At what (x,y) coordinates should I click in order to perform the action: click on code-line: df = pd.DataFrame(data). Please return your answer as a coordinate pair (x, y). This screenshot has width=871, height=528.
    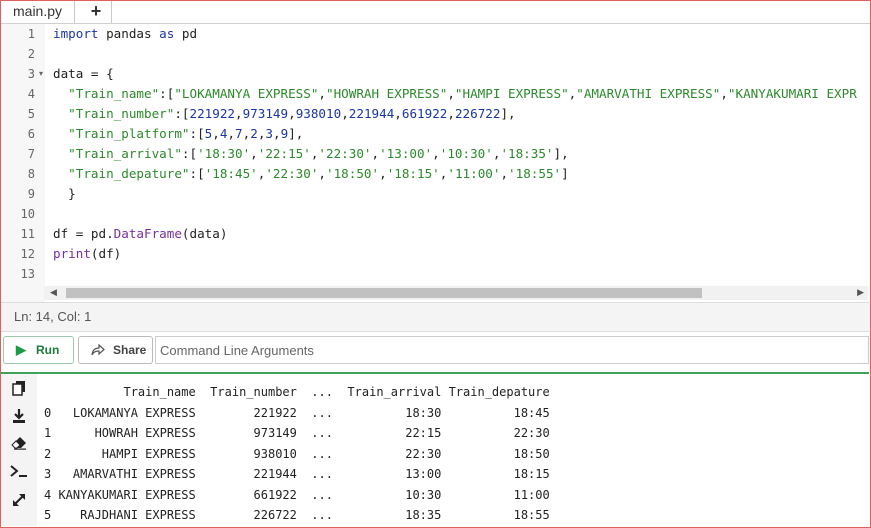
    Looking at the image, I should click on (461, 234).